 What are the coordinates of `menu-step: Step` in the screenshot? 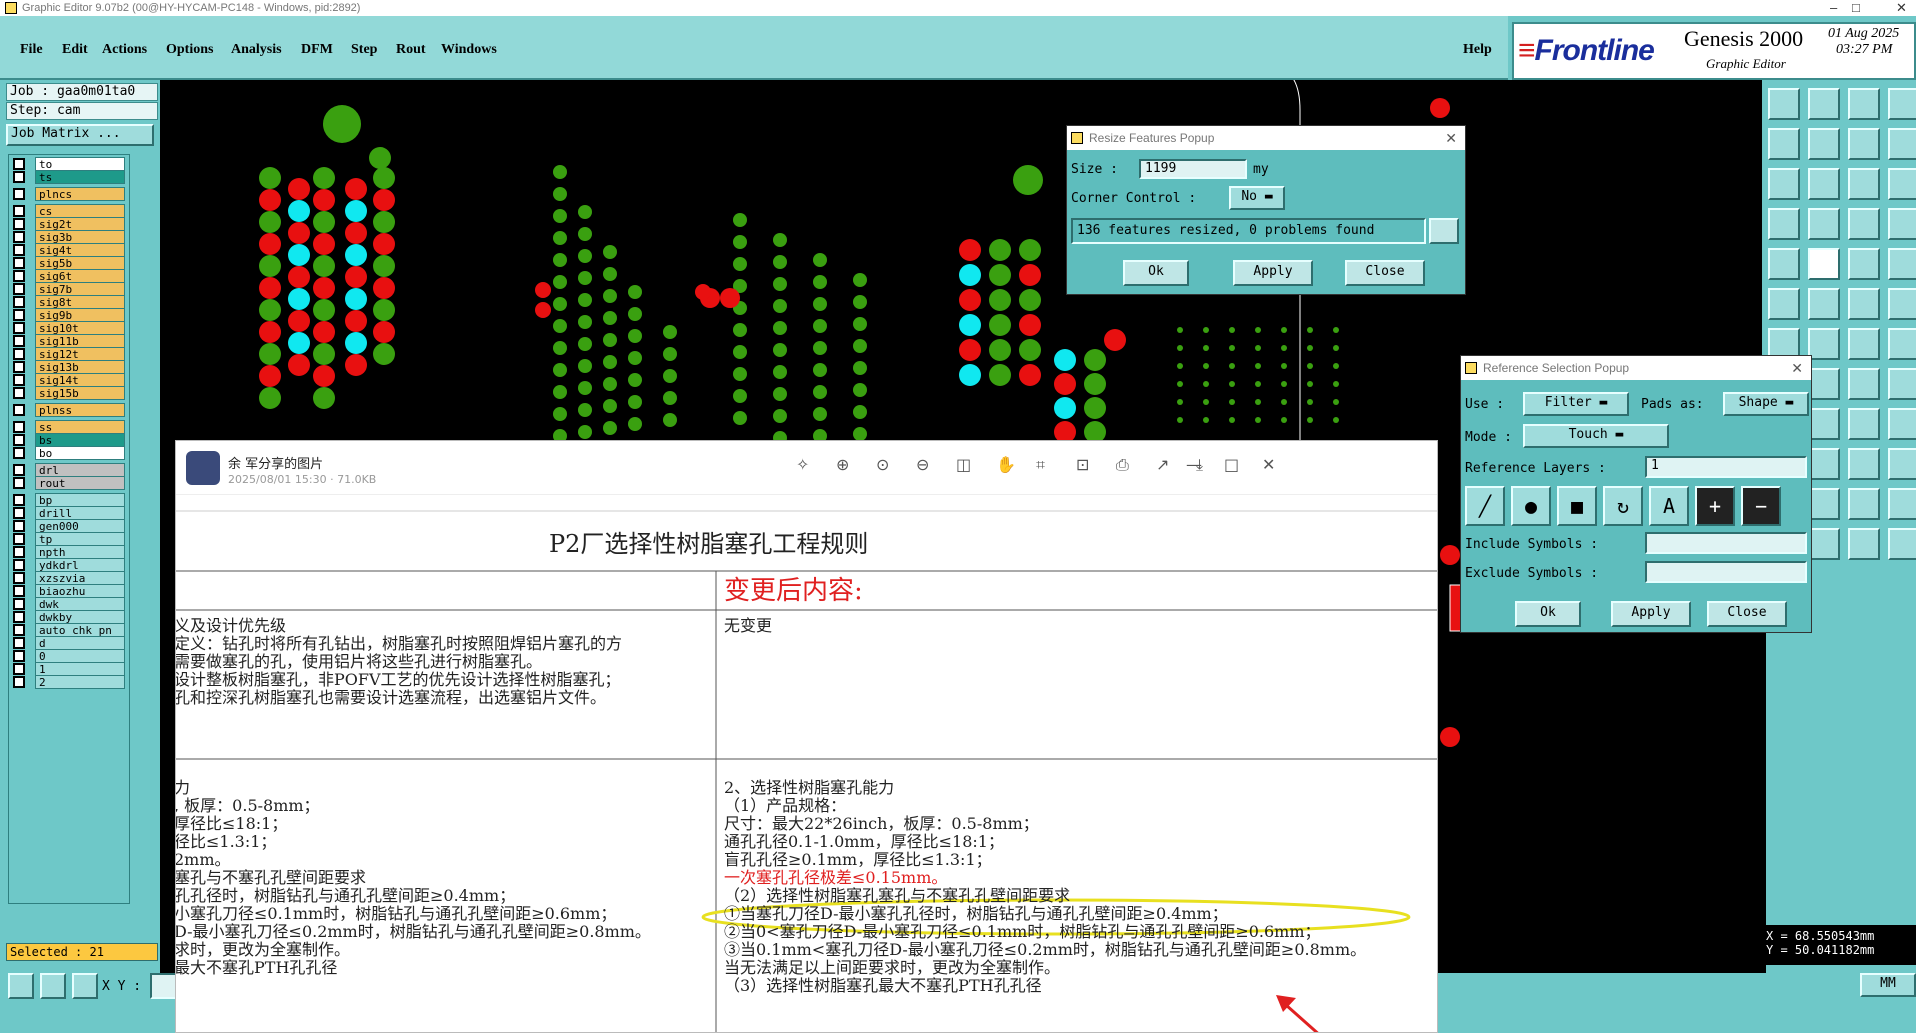 It's located at (364, 50).